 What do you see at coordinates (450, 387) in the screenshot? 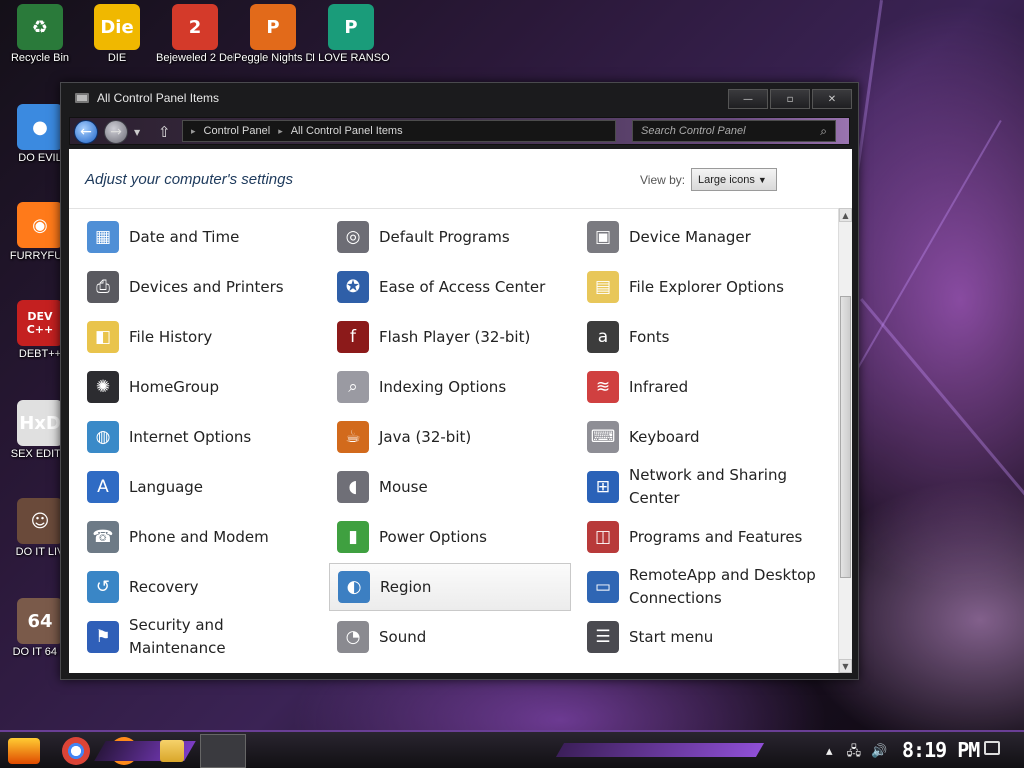
I see `control-panel-item: ⌕ Indexing Options` at bounding box center [450, 387].